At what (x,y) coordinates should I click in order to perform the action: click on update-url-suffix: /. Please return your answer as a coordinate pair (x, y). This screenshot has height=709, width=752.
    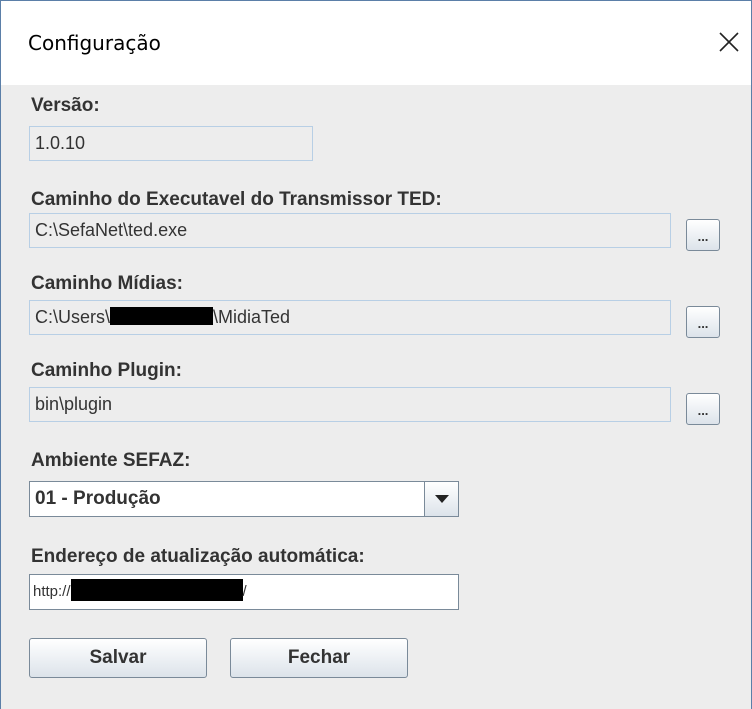
    Looking at the image, I should click on (244, 591).